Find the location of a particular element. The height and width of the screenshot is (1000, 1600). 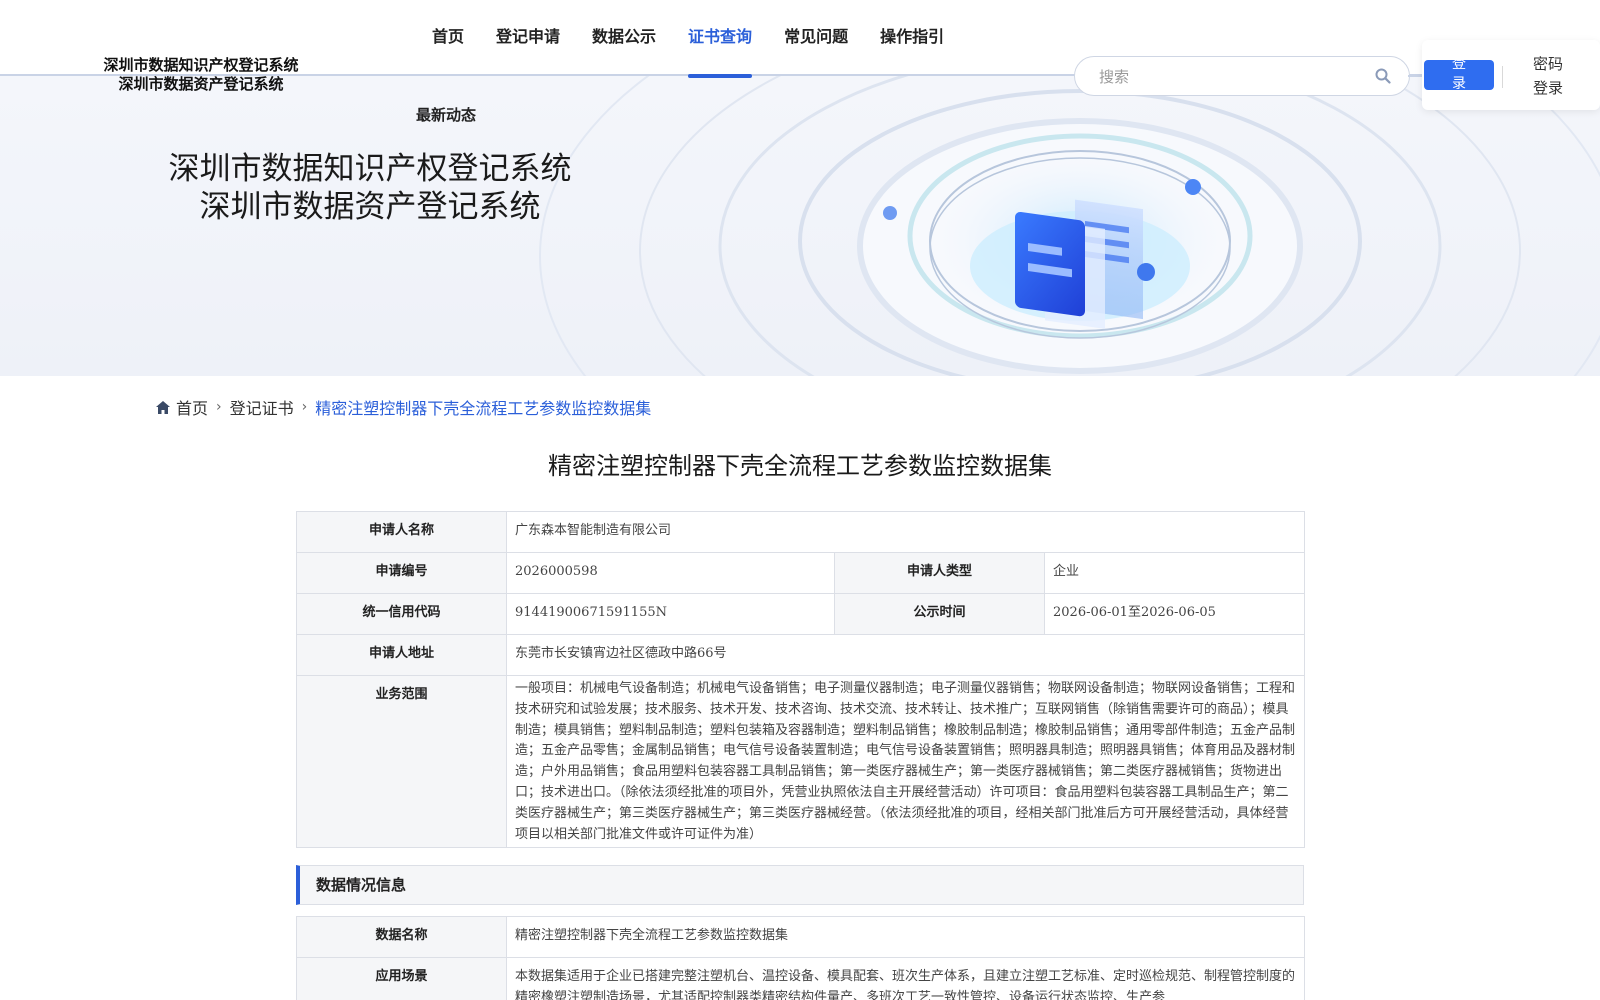

banner-title-line2: 深圳市数据资产登记系统 is located at coordinates (370, 207).